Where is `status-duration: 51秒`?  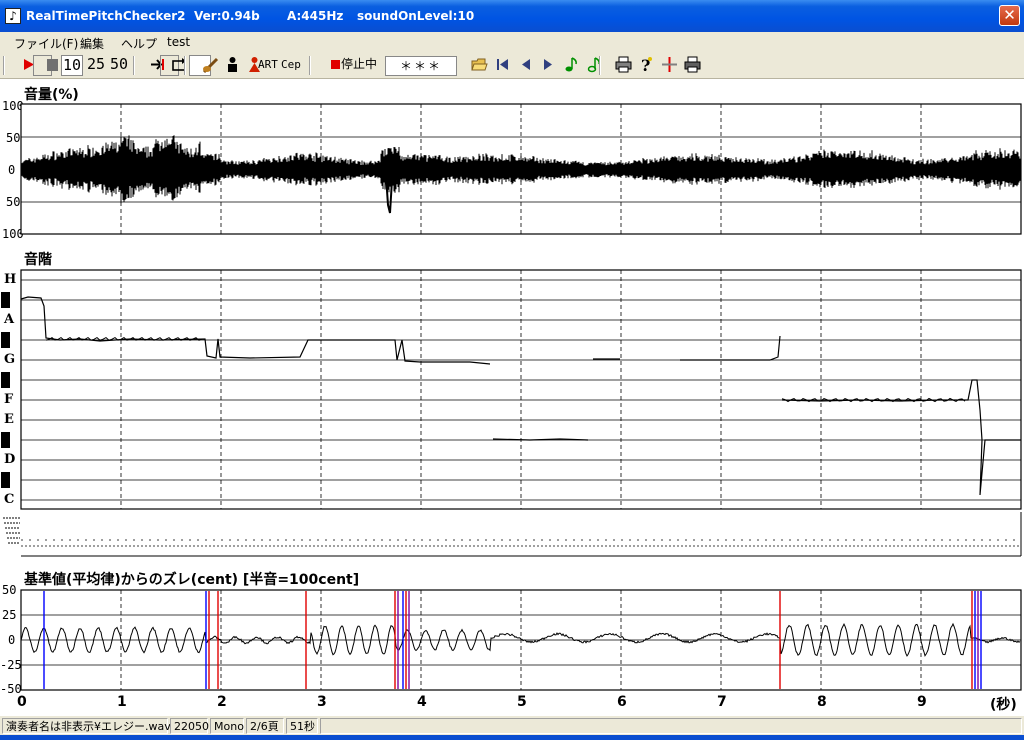
status-duration: 51秒 is located at coordinates (302, 726).